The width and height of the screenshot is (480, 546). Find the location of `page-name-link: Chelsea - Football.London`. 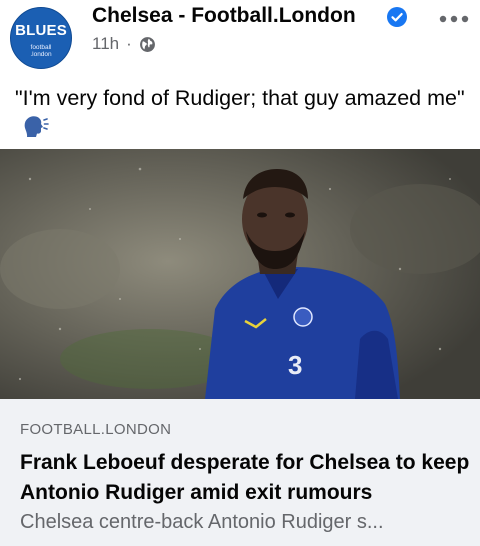

page-name-link: Chelsea - Football.London is located at coordinates (224, 16).